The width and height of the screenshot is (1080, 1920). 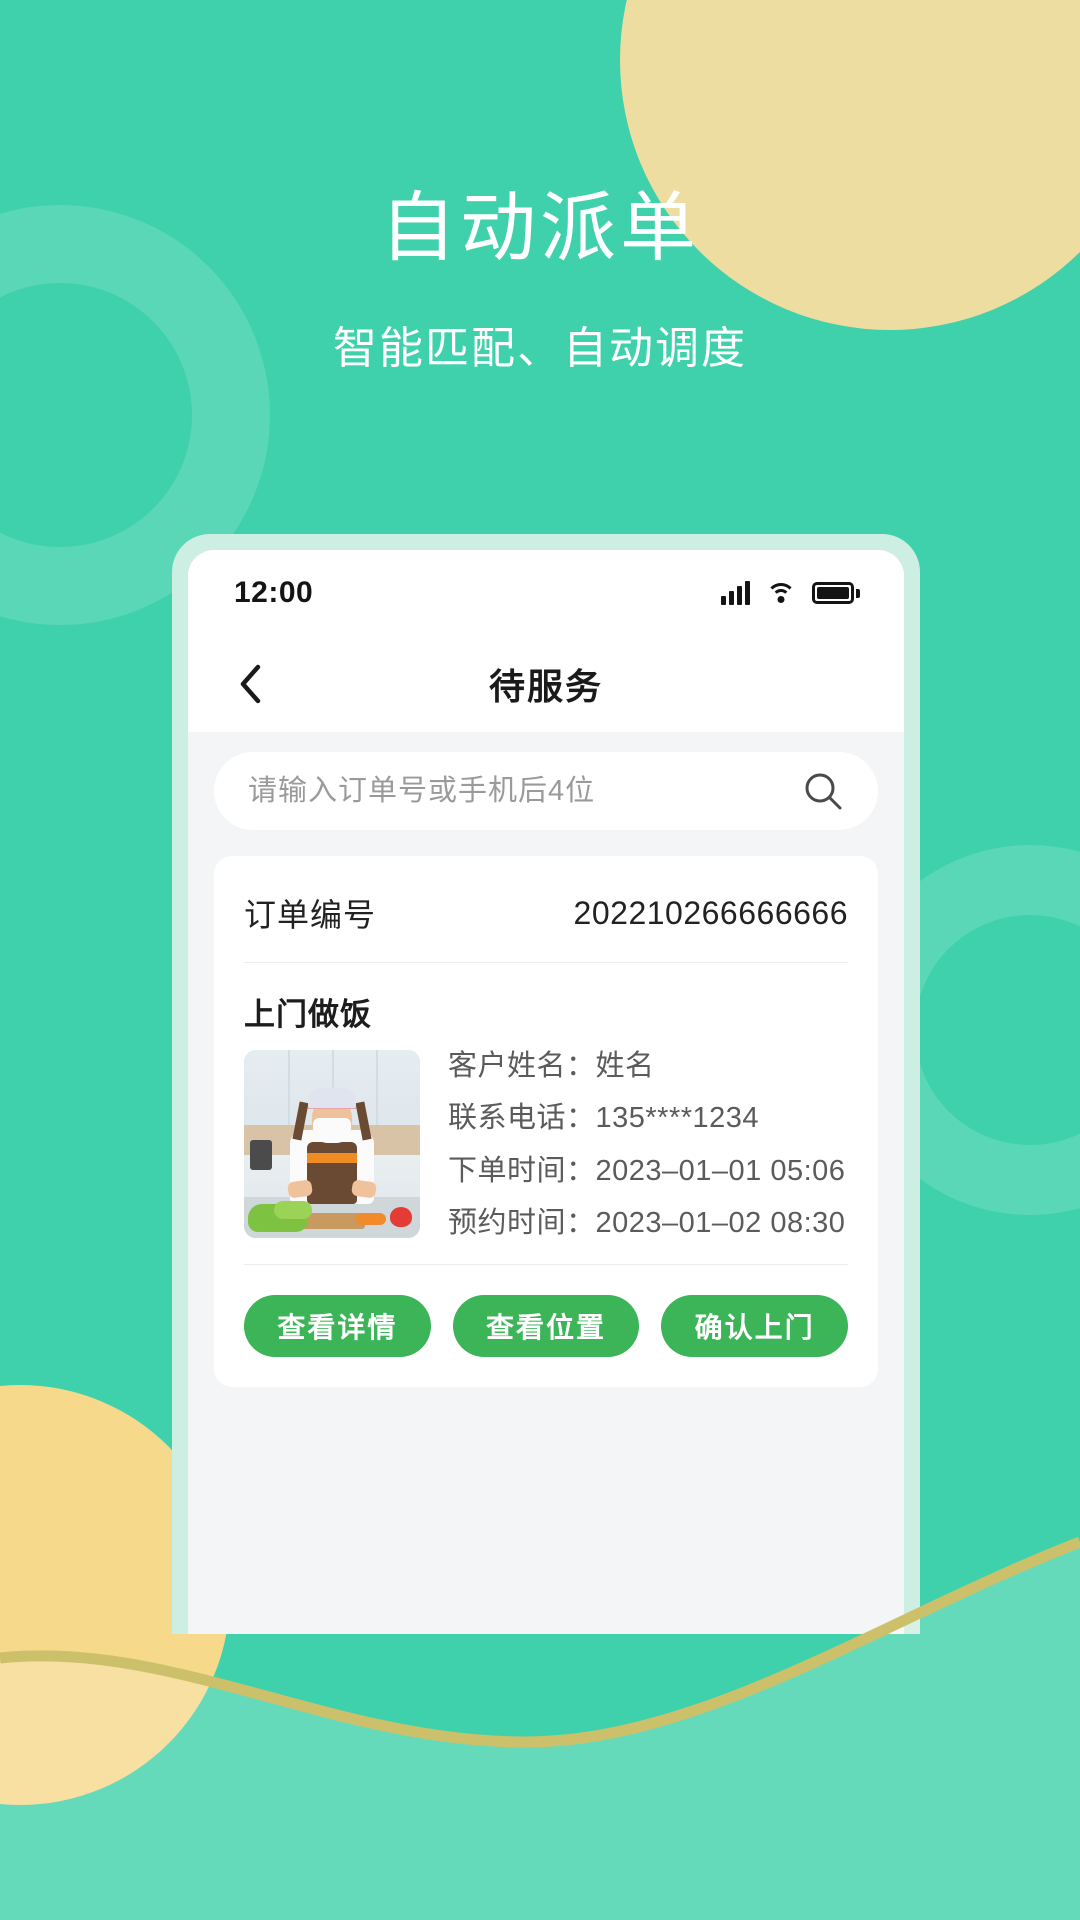 I want to click on chevron-left-icon, so click(x=250, y=684).